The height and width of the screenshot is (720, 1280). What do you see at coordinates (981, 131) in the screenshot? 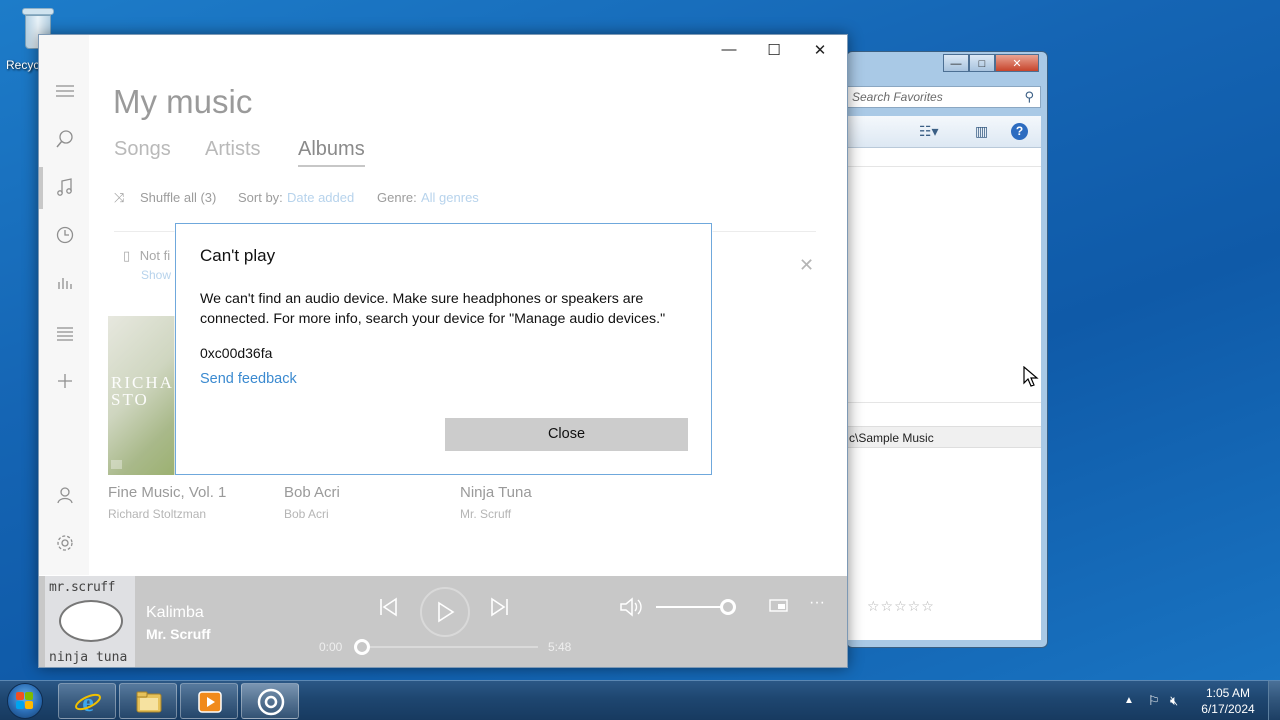
I see `preview-pane-icon: ▥` at bounding box center [981, 131].